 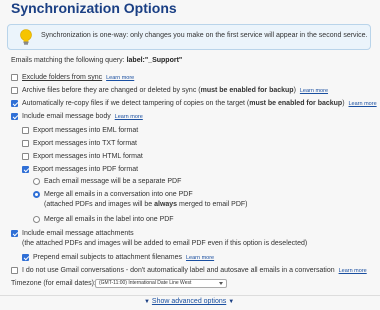 What do you see at coordinates (25, 143) in the screenshot?
I see `export-txt-checkbox` at bounding box center [25, 143].